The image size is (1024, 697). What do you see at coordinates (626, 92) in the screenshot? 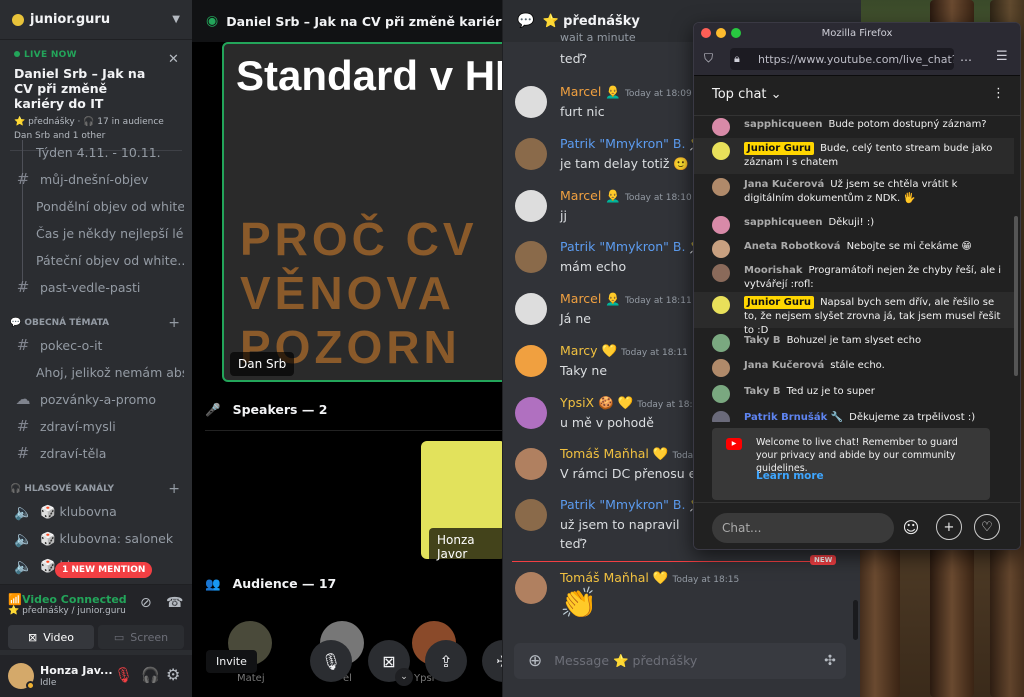
I see `message-author: Marcel 👨‍🦲 Today at 18:09` at bounding box center [626, 92].